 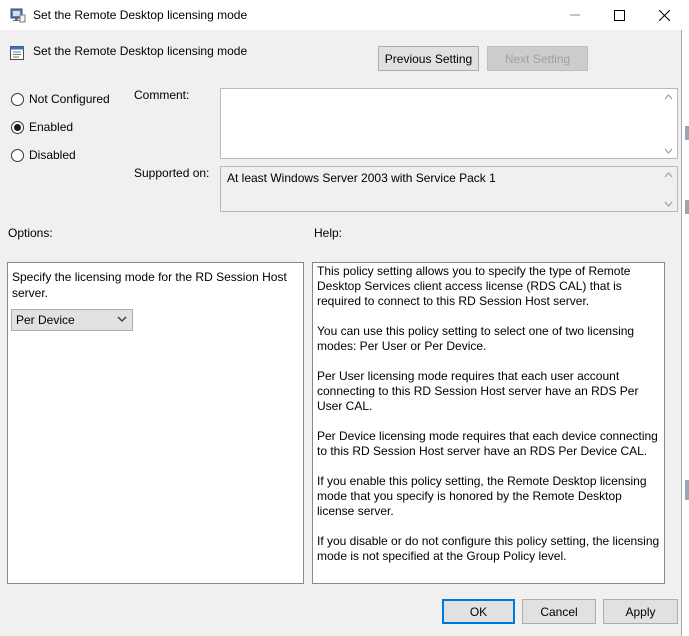 I want to click on radio-label: Disabled, so click(x=52, y=155).